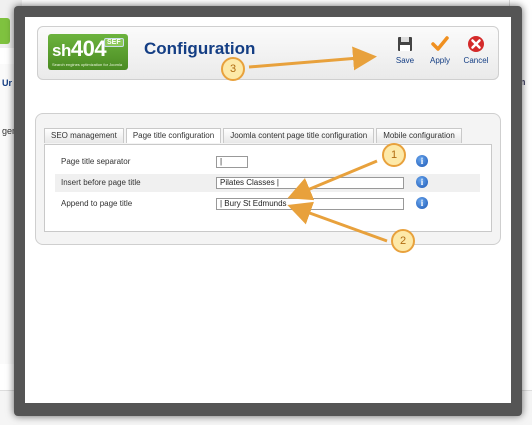 This screenshot has width=532, height=425. Describe the element at coordinates (5, 31) in the screenshot. I see `background-green-button` at that location.